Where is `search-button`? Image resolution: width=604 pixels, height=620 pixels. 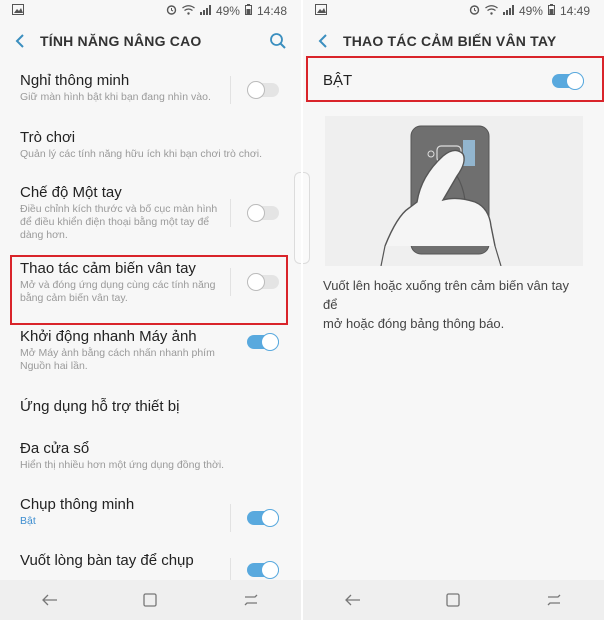
search-button is located at coordinates (278, 41).